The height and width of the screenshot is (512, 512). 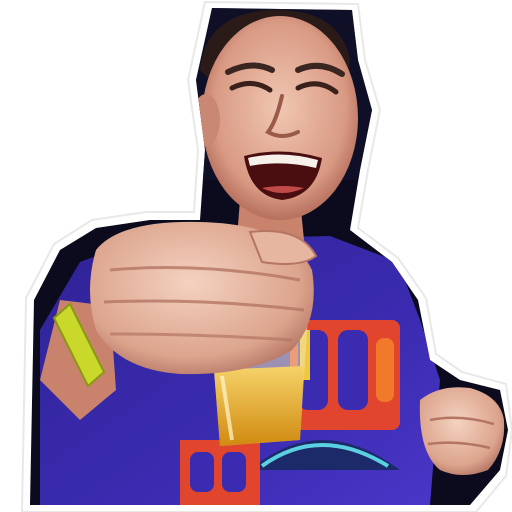 I want to click on hand-fist, so click(x=204, y=298).